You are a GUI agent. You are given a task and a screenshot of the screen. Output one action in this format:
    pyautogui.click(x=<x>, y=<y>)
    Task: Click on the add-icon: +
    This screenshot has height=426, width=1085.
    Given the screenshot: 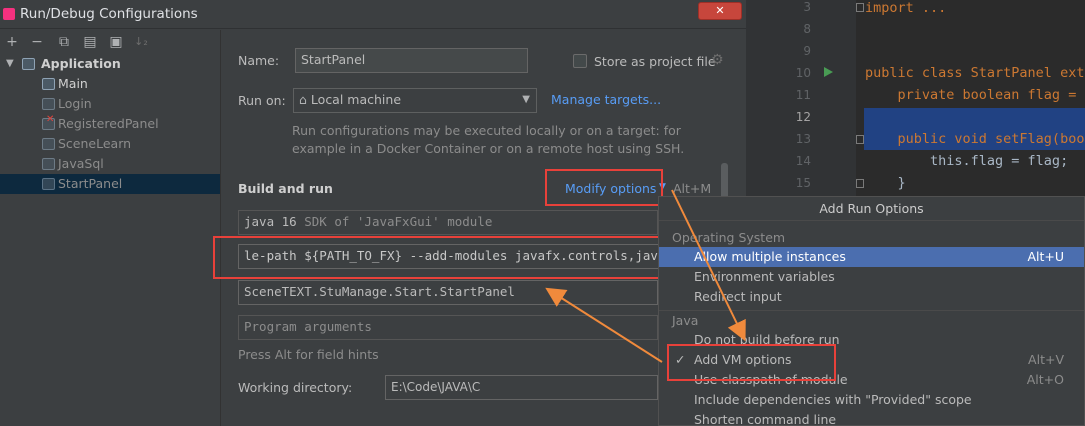 What is the action you would take?
    pyautogui.click(x=12, y=42)
    